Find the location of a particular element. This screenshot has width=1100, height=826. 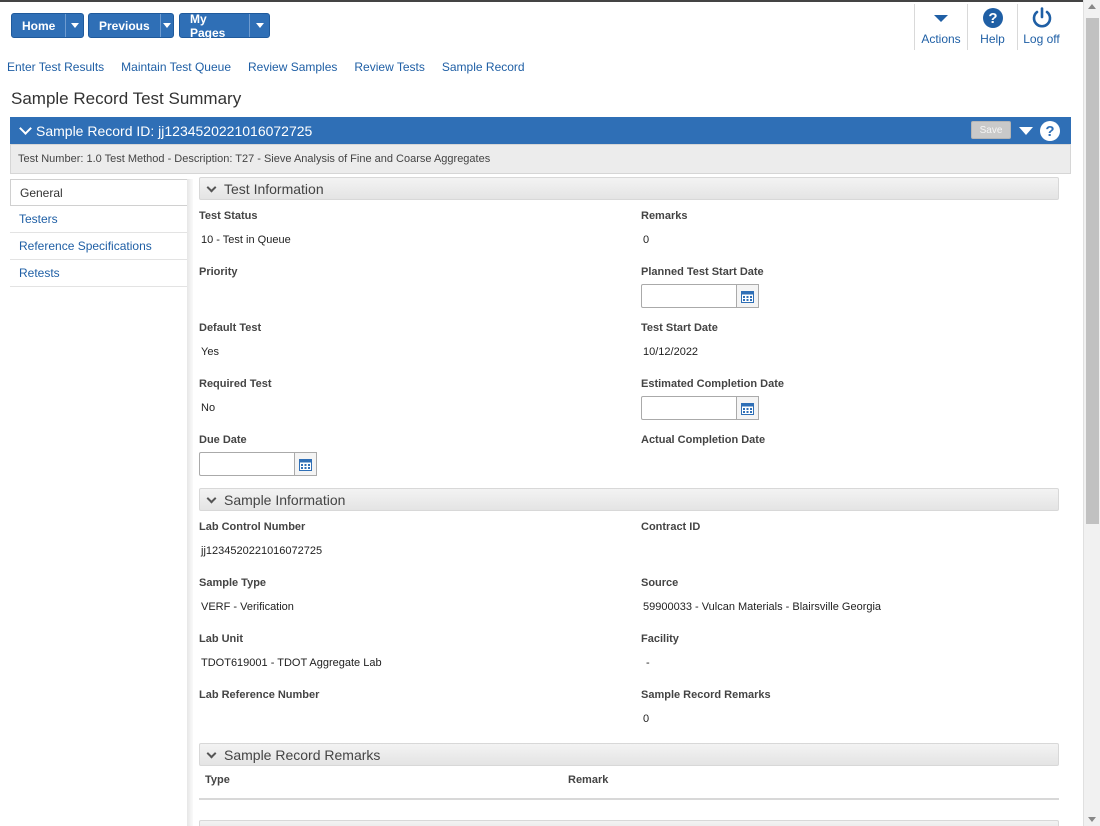

default-test-value: Yes is located at coordinates (210, 352).